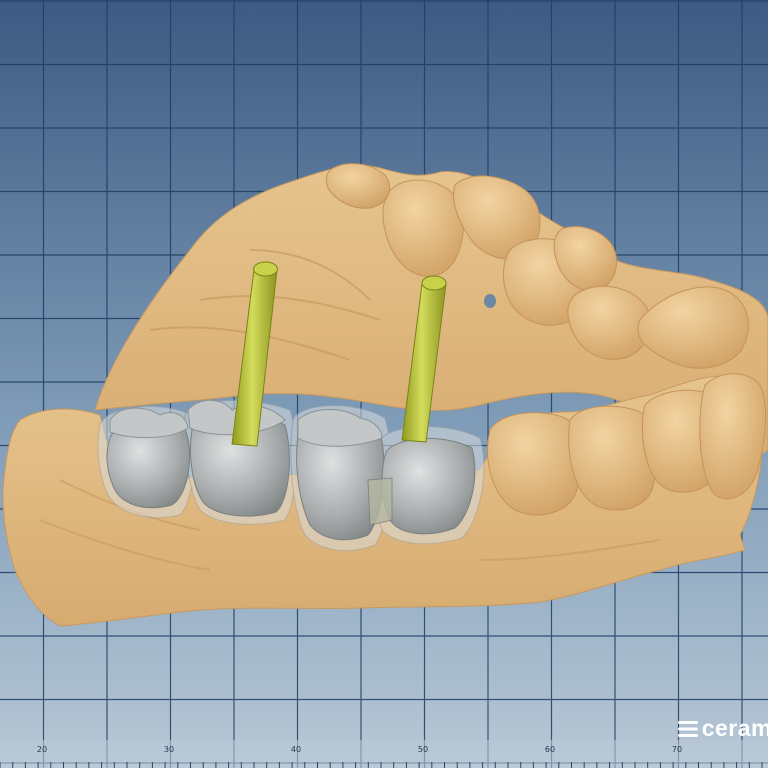  What do you see at coordinates (384, 754) in the screenshot?
I see `ruler-strip` at bounding box center [384, 754].